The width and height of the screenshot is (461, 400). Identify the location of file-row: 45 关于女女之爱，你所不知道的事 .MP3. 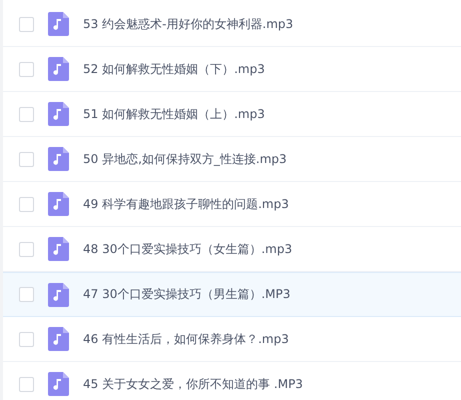
(232, 381).